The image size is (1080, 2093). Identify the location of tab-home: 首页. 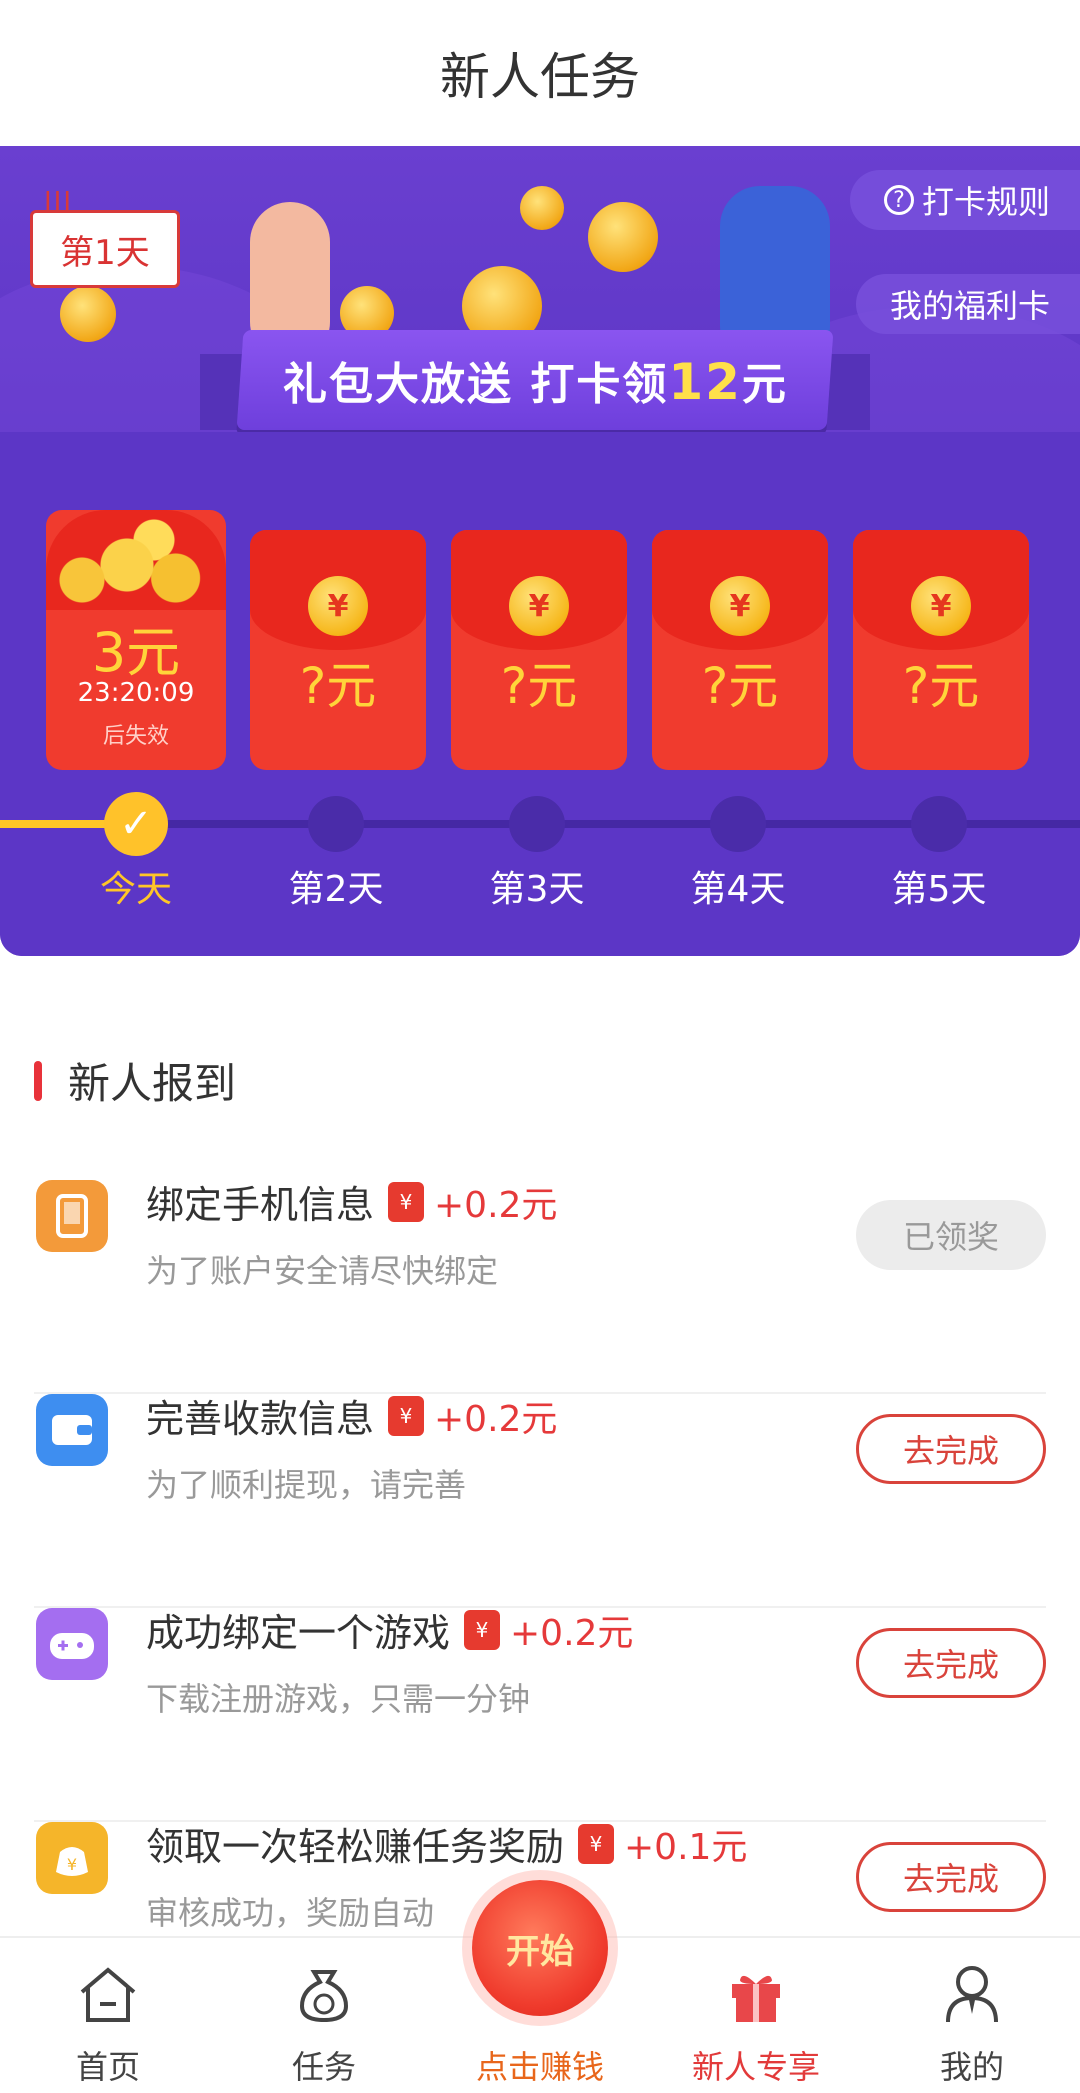
(108, 2015).